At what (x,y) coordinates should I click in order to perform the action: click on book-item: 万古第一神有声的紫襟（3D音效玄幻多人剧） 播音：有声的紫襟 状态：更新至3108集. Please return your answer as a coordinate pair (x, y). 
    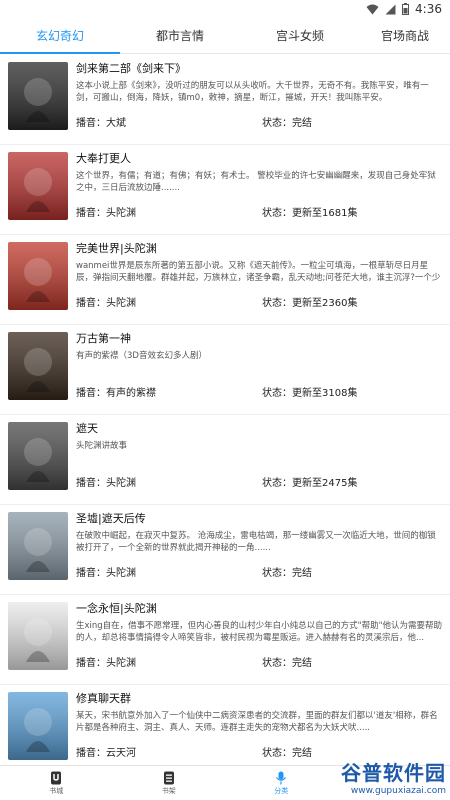
    Looking at the image, I should click on (225, 370).